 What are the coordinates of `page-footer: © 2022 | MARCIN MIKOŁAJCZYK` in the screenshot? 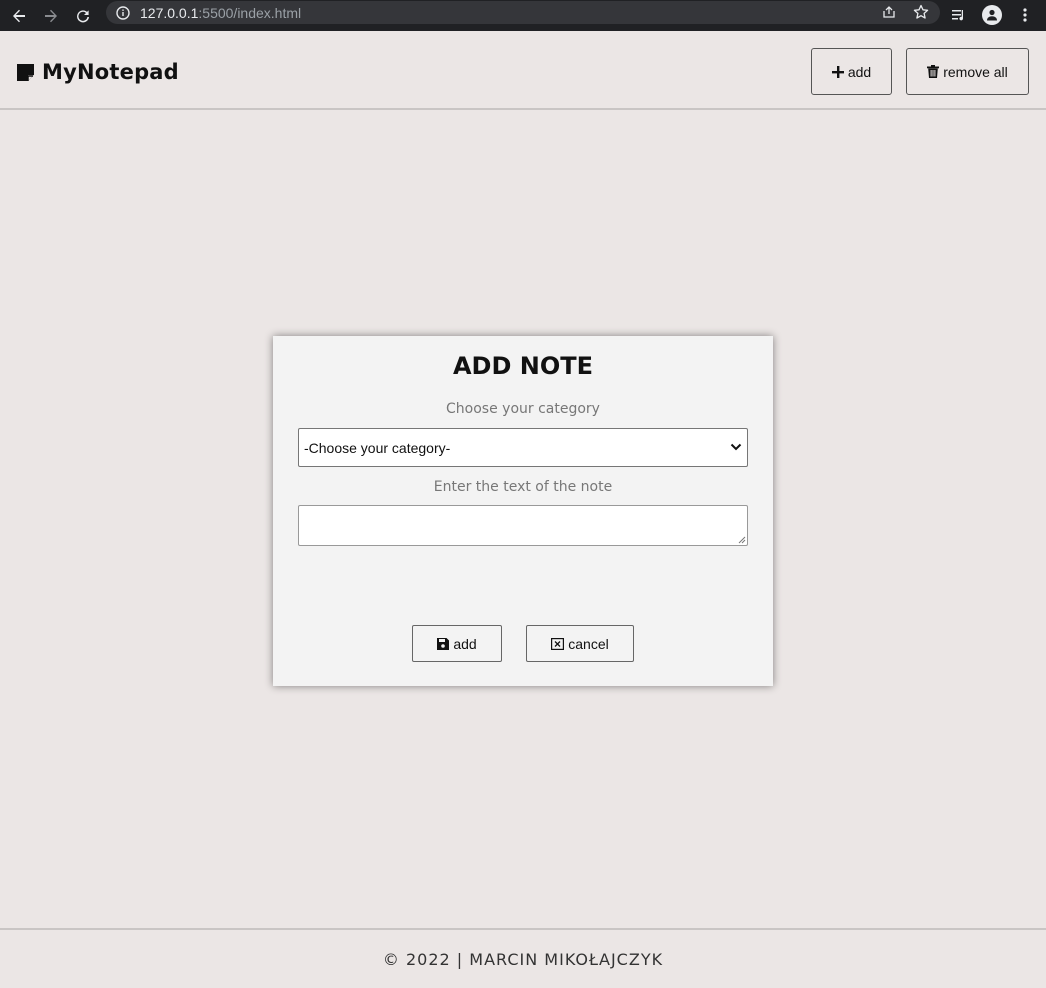 It's located at (523, 958).